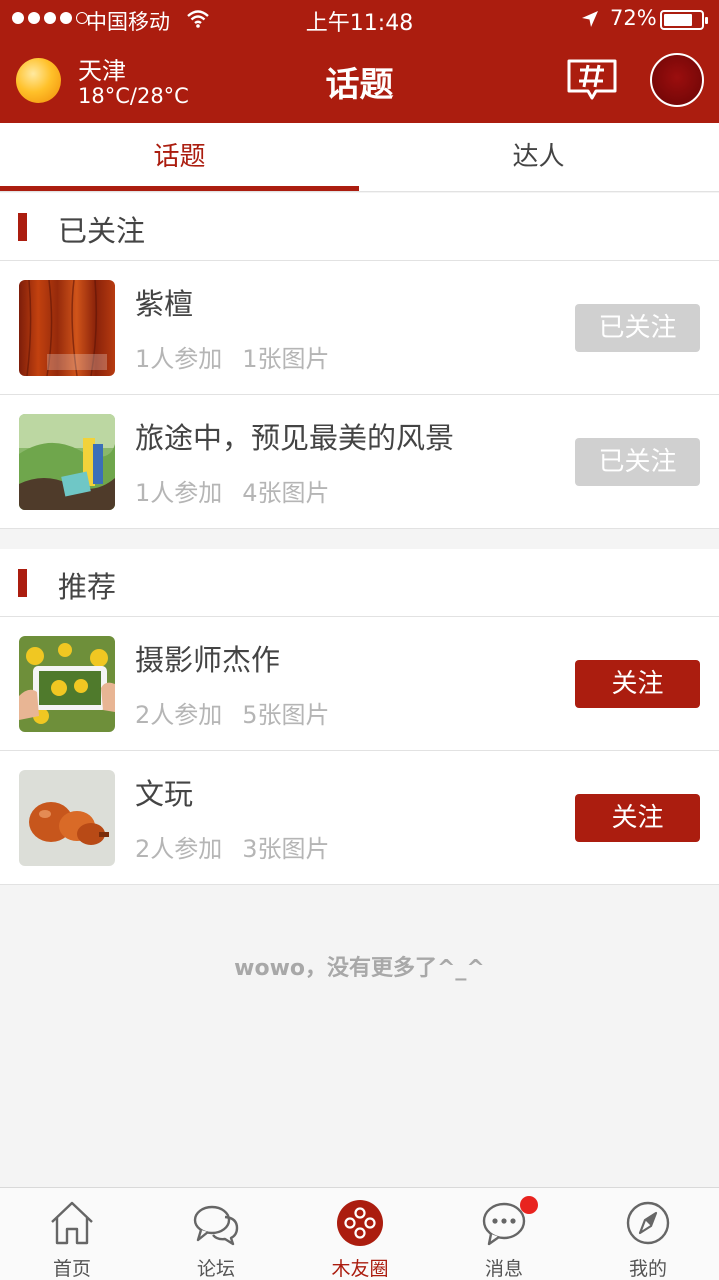 Image resolution: width=719 pixels, height=1280 pixels. What do you see at coordinates (179, 188) in the screenshot?
I see `active-tab-indicator` at bounding box center [179, 188].